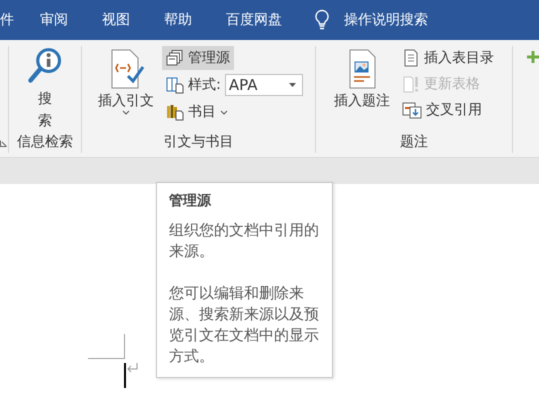 This screenshot has height=404, width=539. What do you see at coordinates (263, 85) in the screenshot?
I see `style-dropdown: APA` at bounding box center [263, 85].